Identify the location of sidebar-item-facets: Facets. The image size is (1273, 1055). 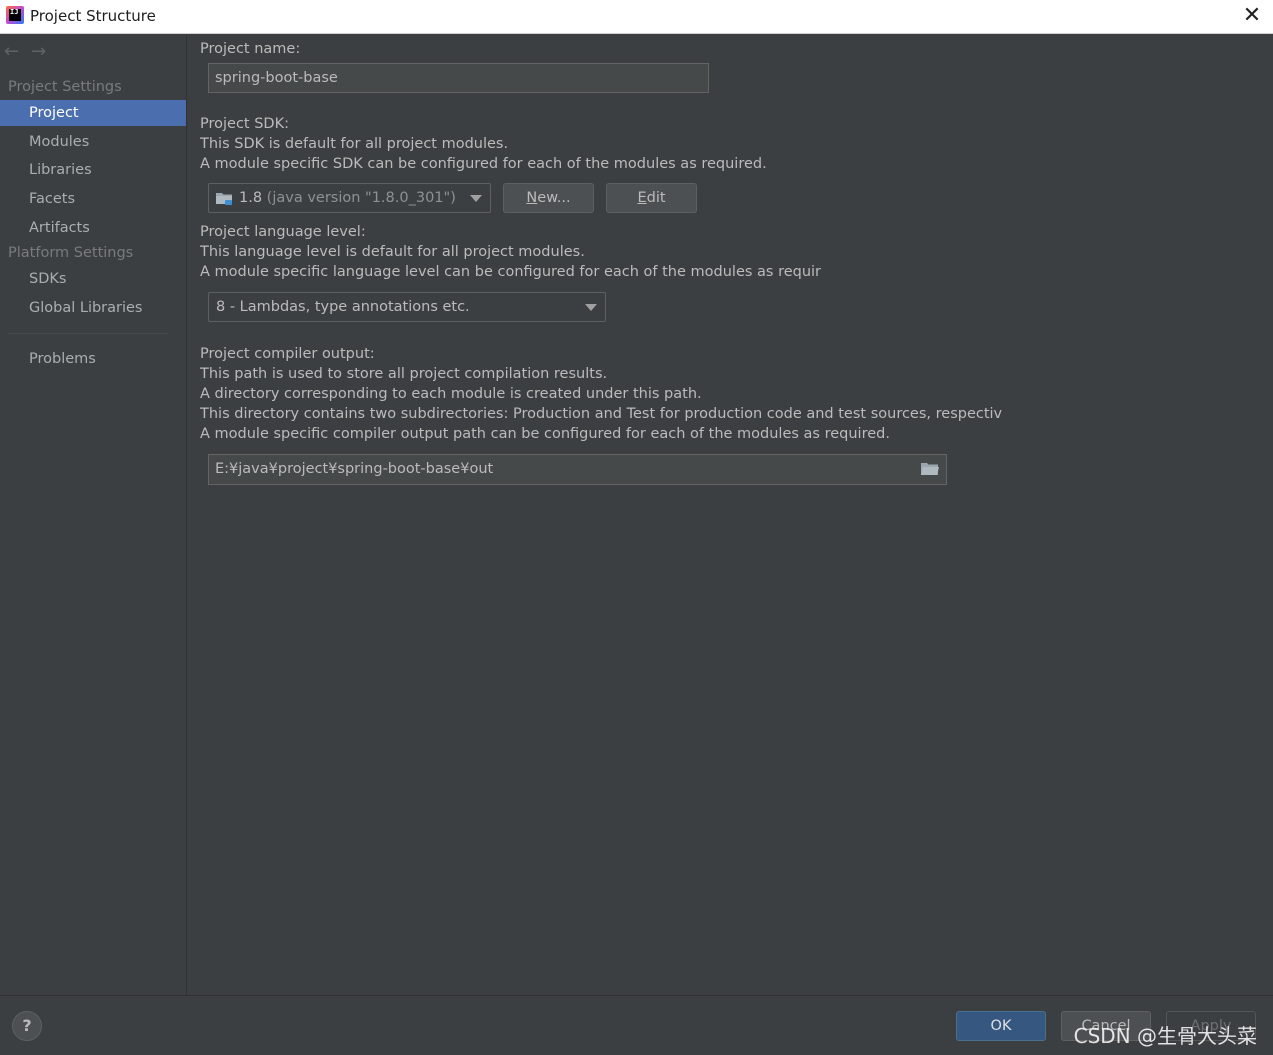
(93, 199).